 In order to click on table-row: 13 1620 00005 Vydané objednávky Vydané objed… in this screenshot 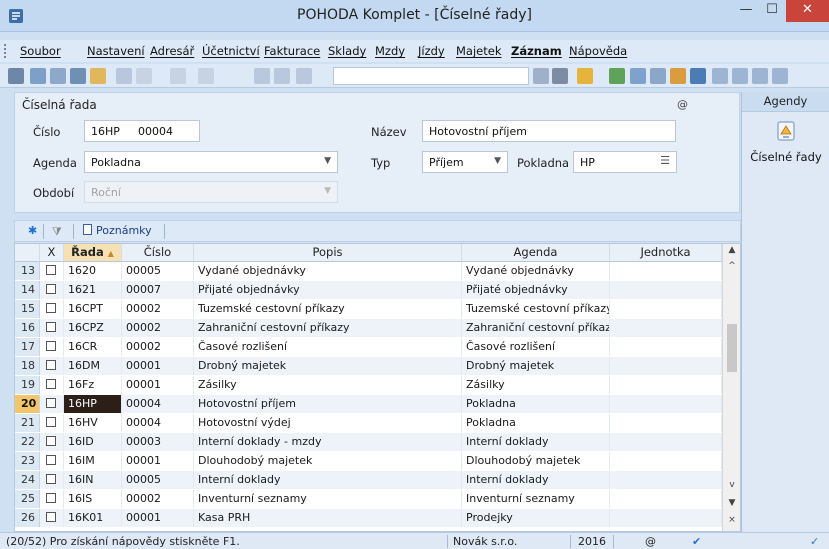, I will do `click(368, 271)`.